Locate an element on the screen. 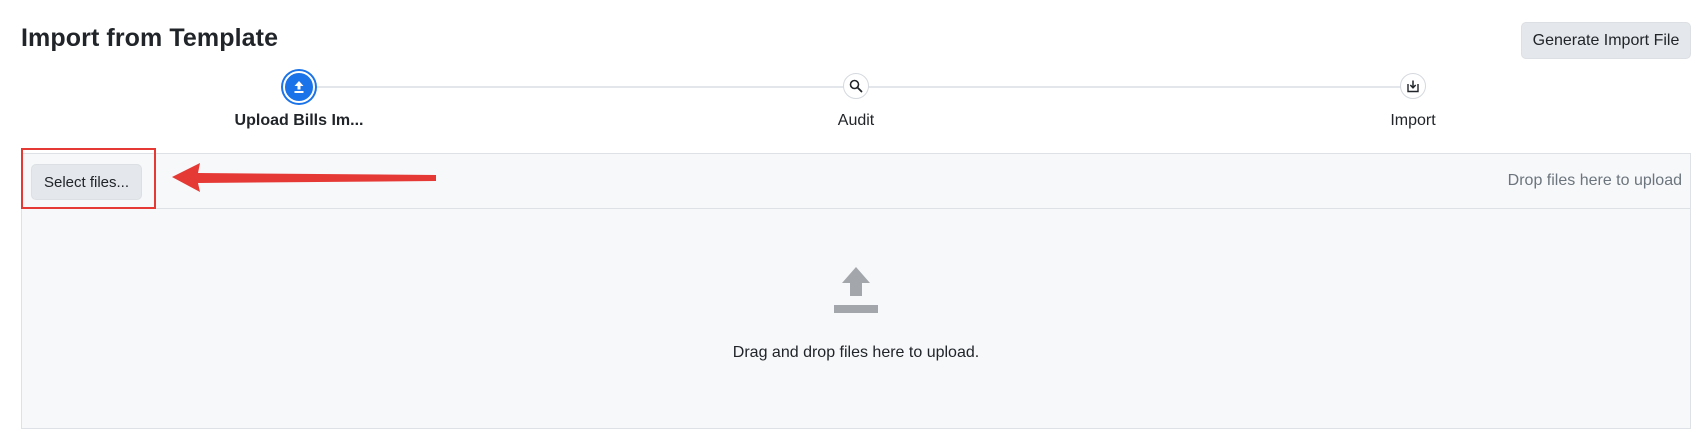 Image resolution: width=1707 pixels, height=444 pixels. drag-drop-text: Drag and drop files here to upload. is located at coordinates (856, 352).